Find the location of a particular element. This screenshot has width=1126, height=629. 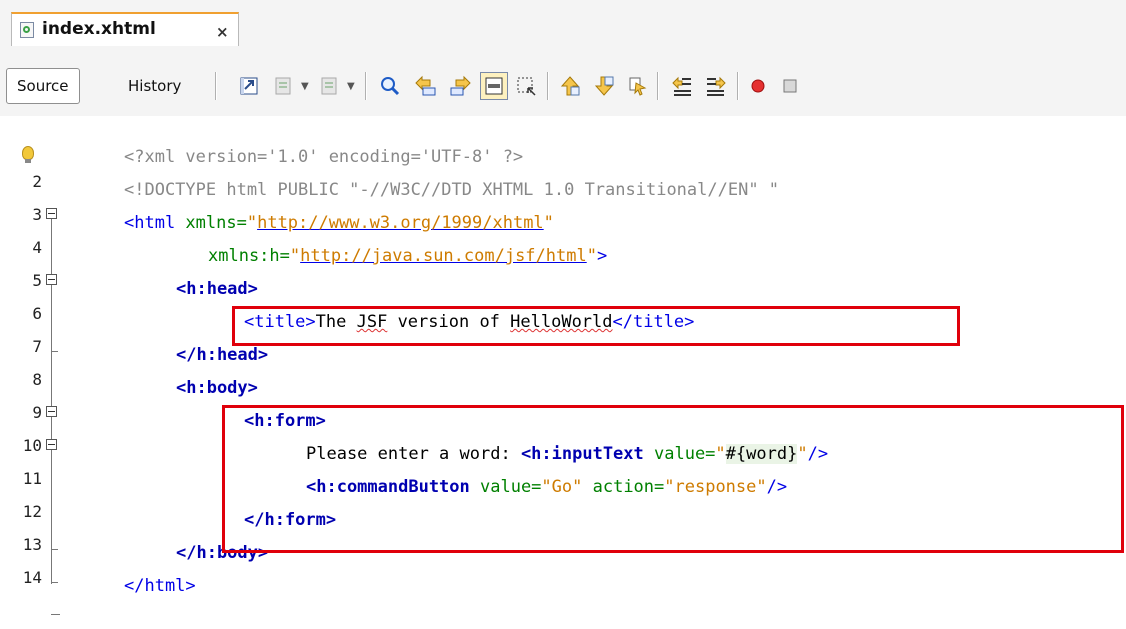

fold-toggle-head is located at coordinates (51, 279).